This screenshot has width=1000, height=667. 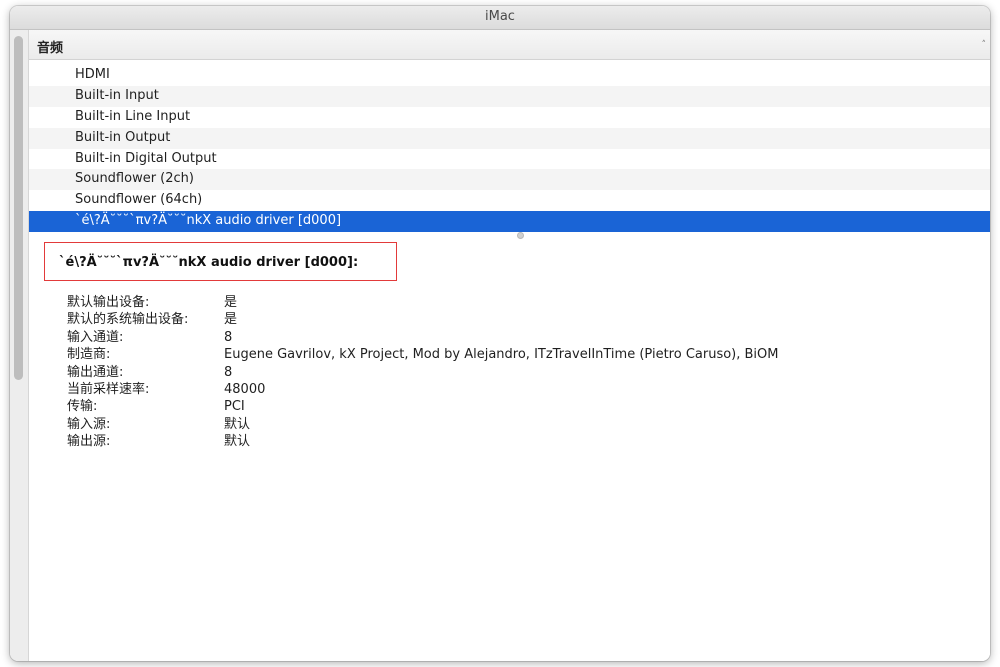 What do you see at coordinates (509, 180) in the screenshot?
I see `device-row-soundflower-2ch: Soundflower (2ch)` at bounding box center [509, 180].